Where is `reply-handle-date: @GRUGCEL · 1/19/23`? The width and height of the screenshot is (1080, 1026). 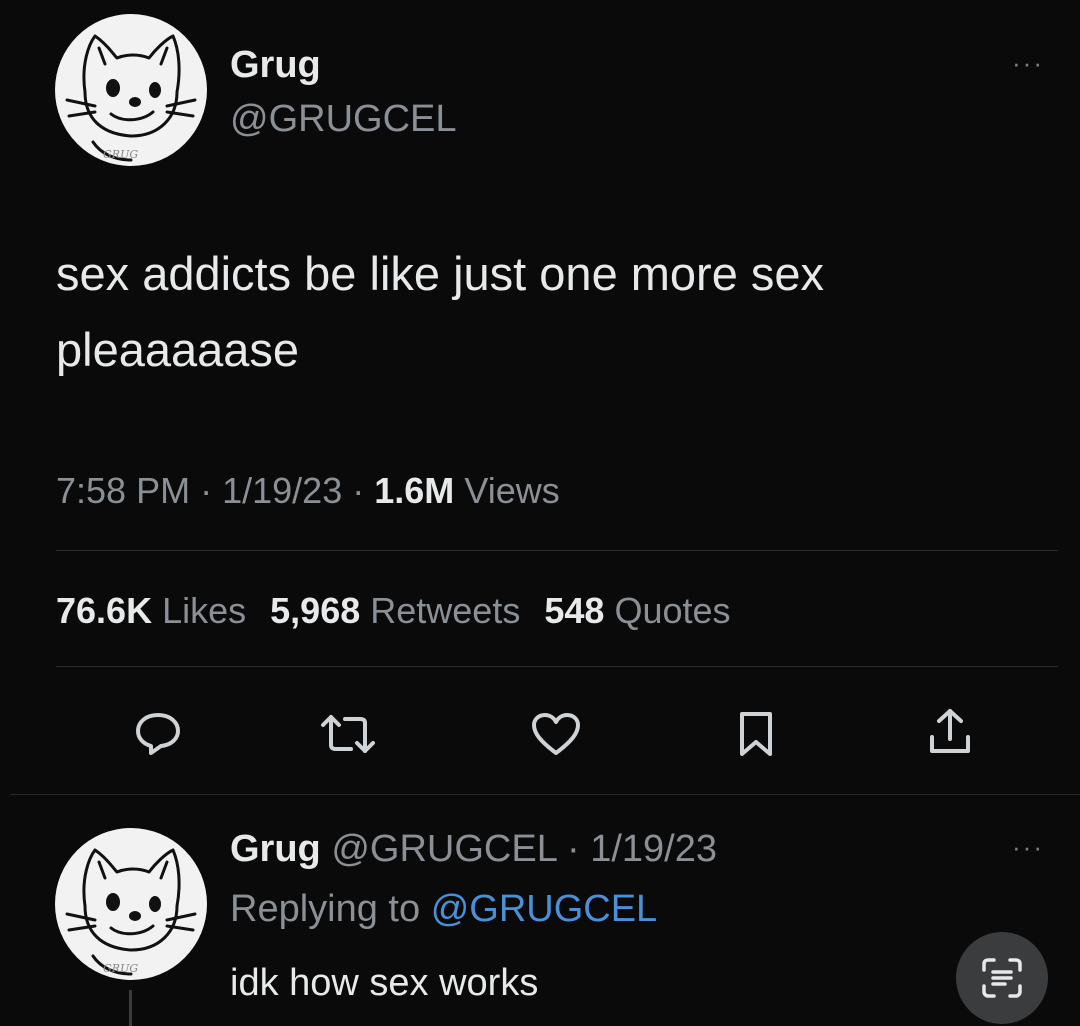 reply-handle-date: @GRUGCEL · 1/19/23 is located at coordinates (524, 849).